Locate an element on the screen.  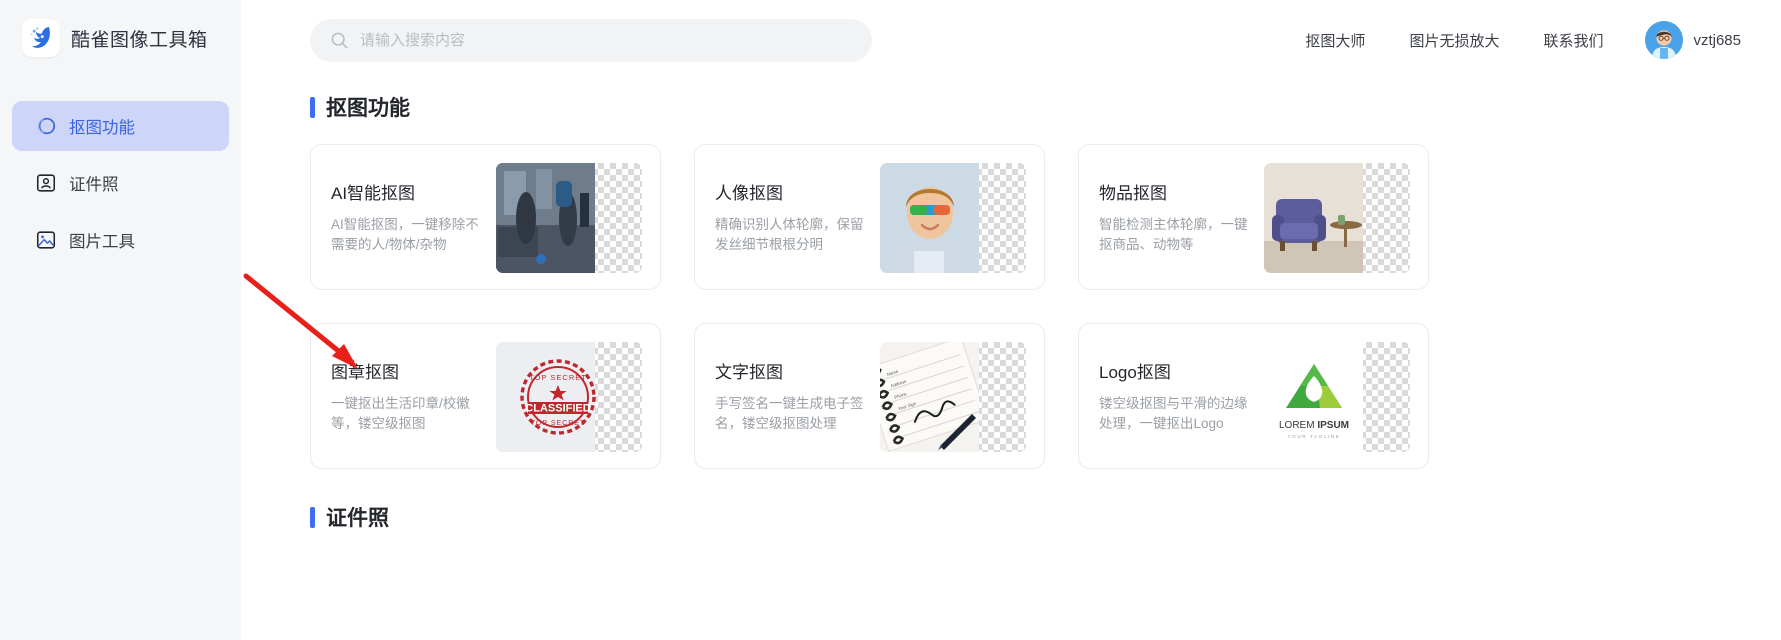
boy-sunglasses-photo is located at coordinates (929, 218).